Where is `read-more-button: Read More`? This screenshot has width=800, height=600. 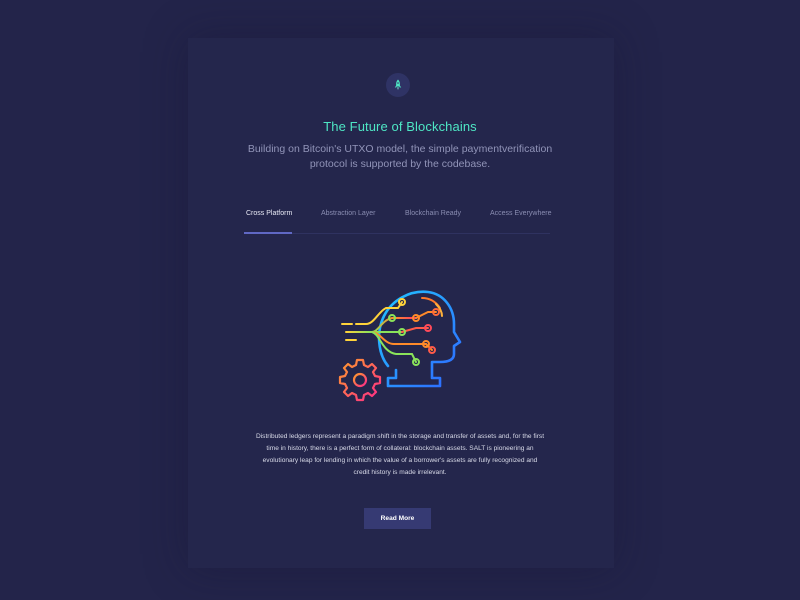
read-more-button: Read More is located at coordinates (397, 518).